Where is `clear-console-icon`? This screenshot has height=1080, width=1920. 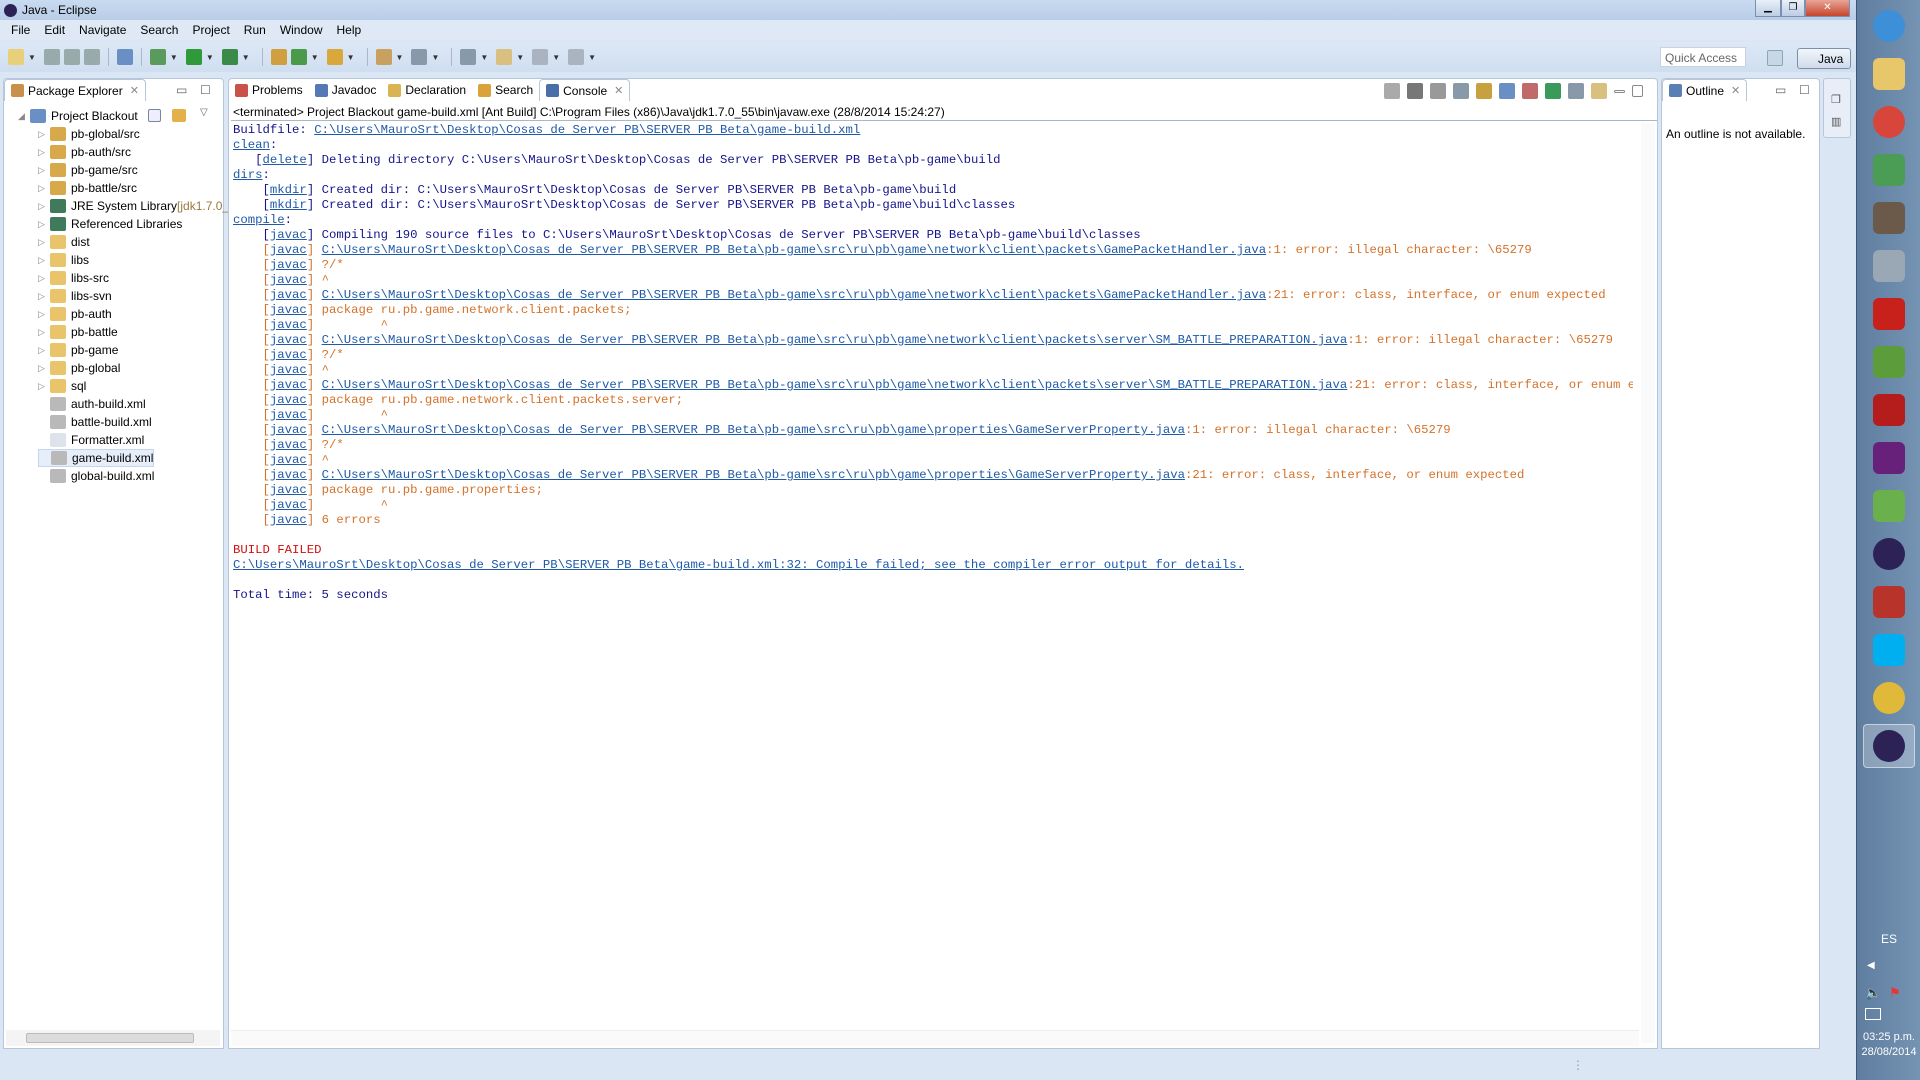
clear-console-icon is located at coordinates (1461, 91).